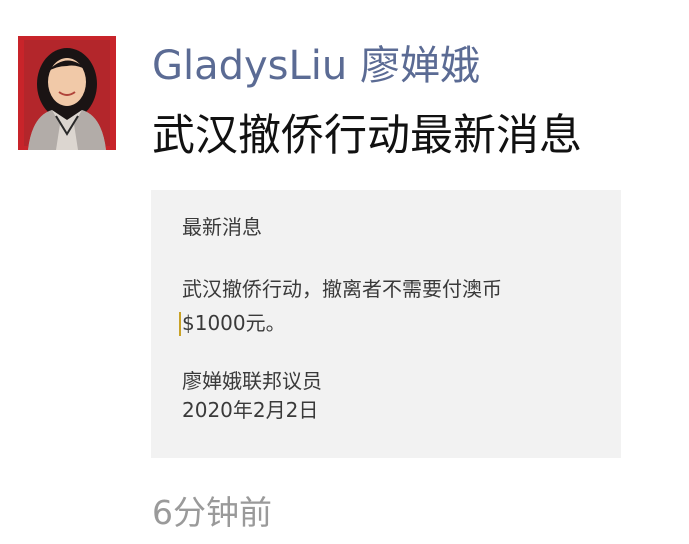 The height and width of the screenshot is (544, 689). Describe the element at coordinates (180, 324) in the screenshot. I see `text-cursor` at that location.